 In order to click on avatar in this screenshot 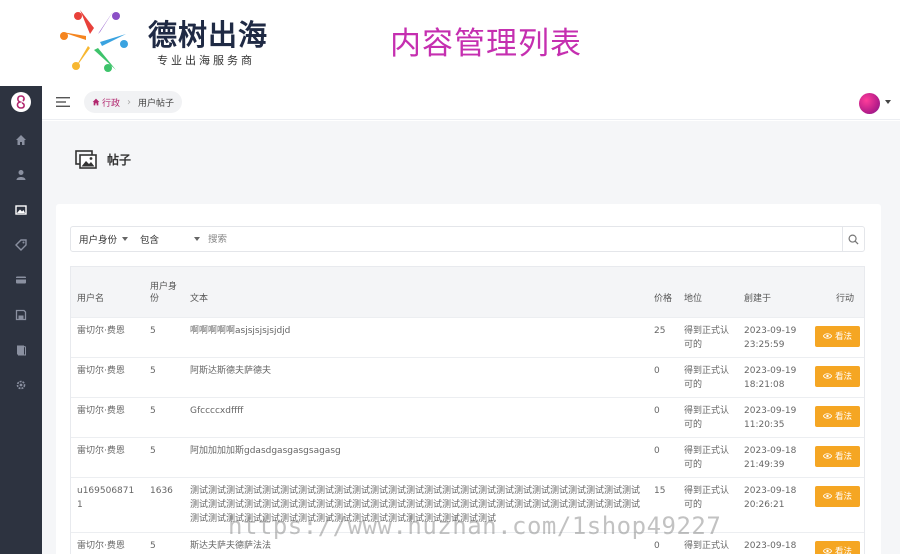, I will do `click(869, 103)`.